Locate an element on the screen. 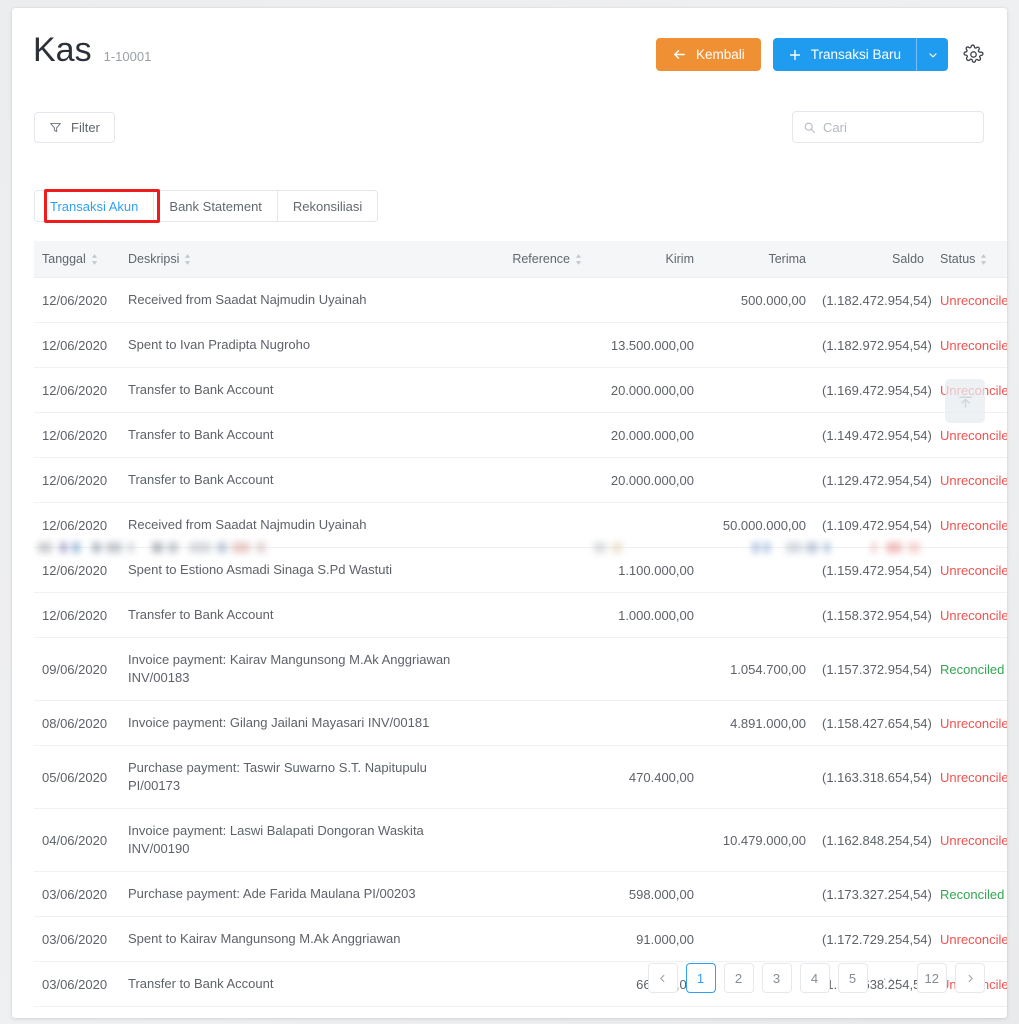 The height and width of the screenshot is (1024, 1019). new-transaction-dropdown-button is located at coordinates (932, 54).